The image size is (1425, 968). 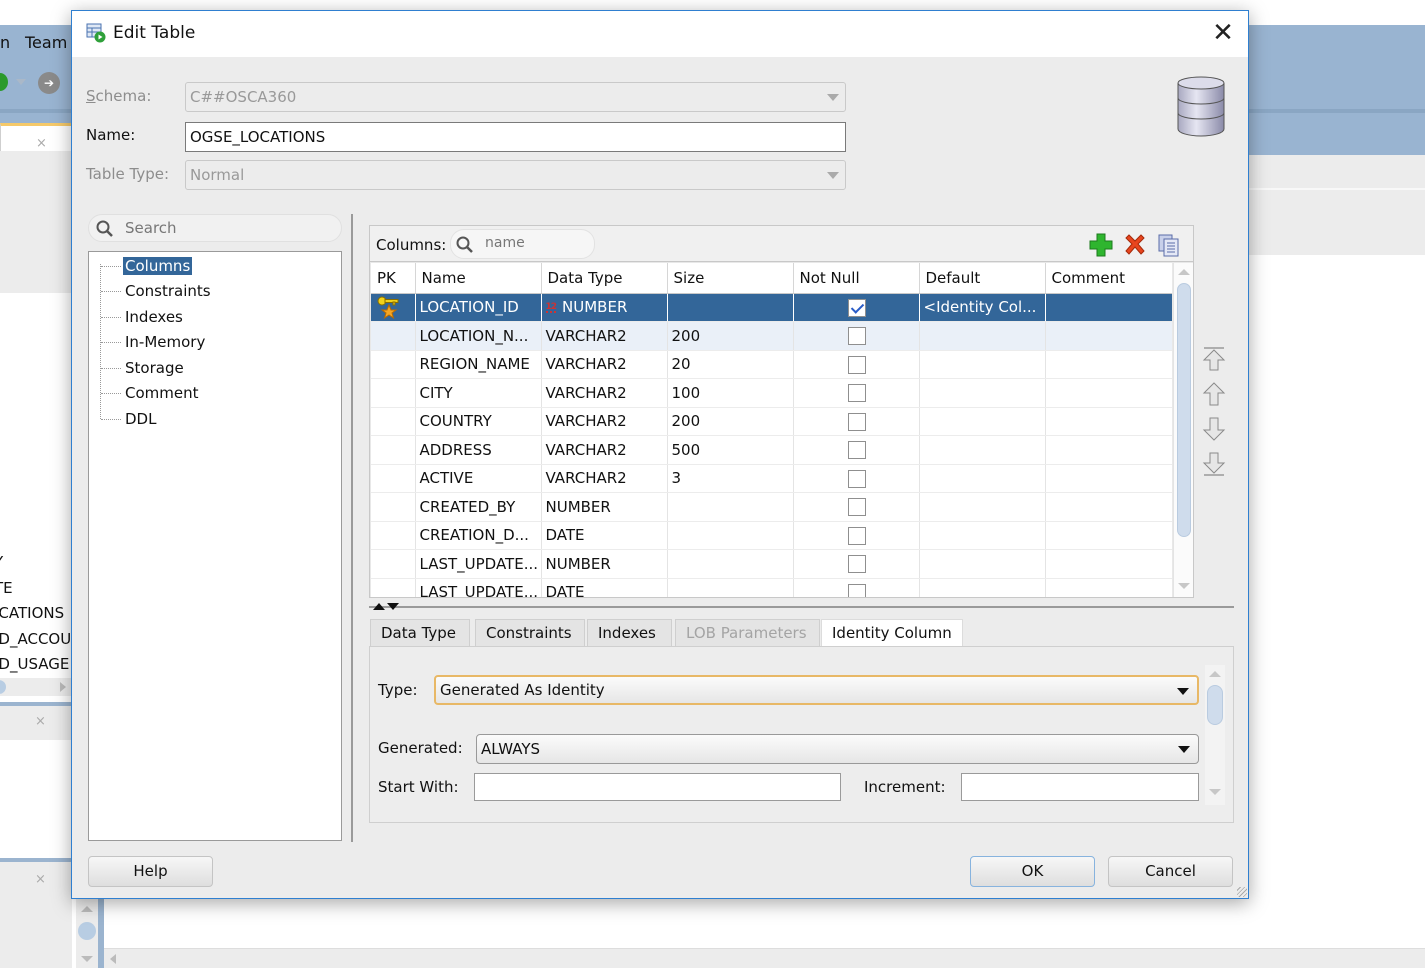 I want to click on identity-type-select: Generated As Identity, so click(x=816, y=690).